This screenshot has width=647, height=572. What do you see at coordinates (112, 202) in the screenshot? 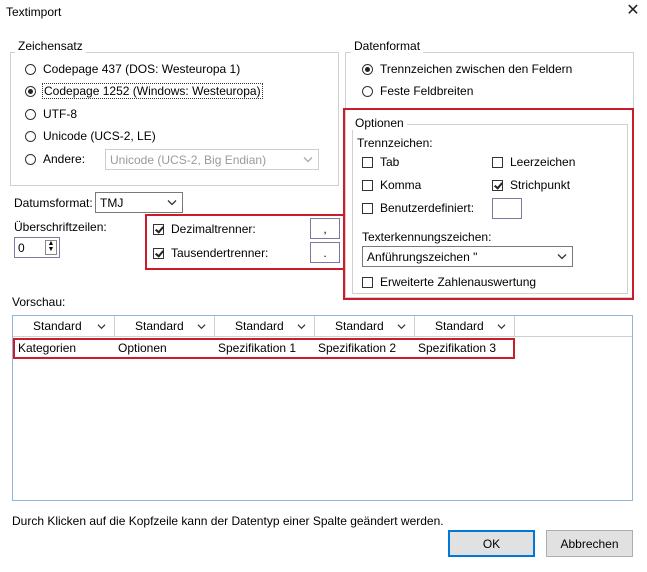
I see `date-format-value: TMJ` at bounding box center [112, 202].